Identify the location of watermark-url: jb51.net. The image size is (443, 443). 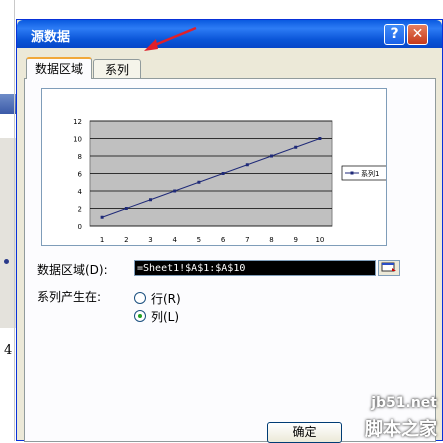
(404, 403).